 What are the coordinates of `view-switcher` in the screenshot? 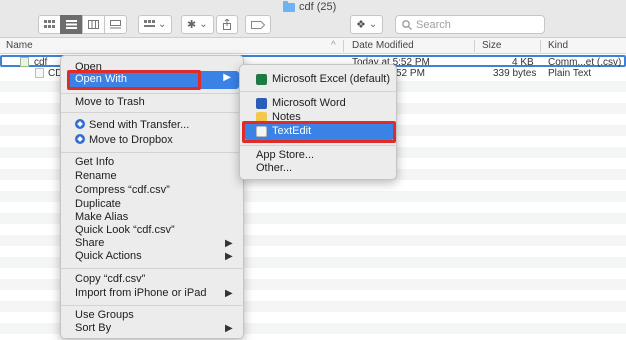 It's located at (82, 24).